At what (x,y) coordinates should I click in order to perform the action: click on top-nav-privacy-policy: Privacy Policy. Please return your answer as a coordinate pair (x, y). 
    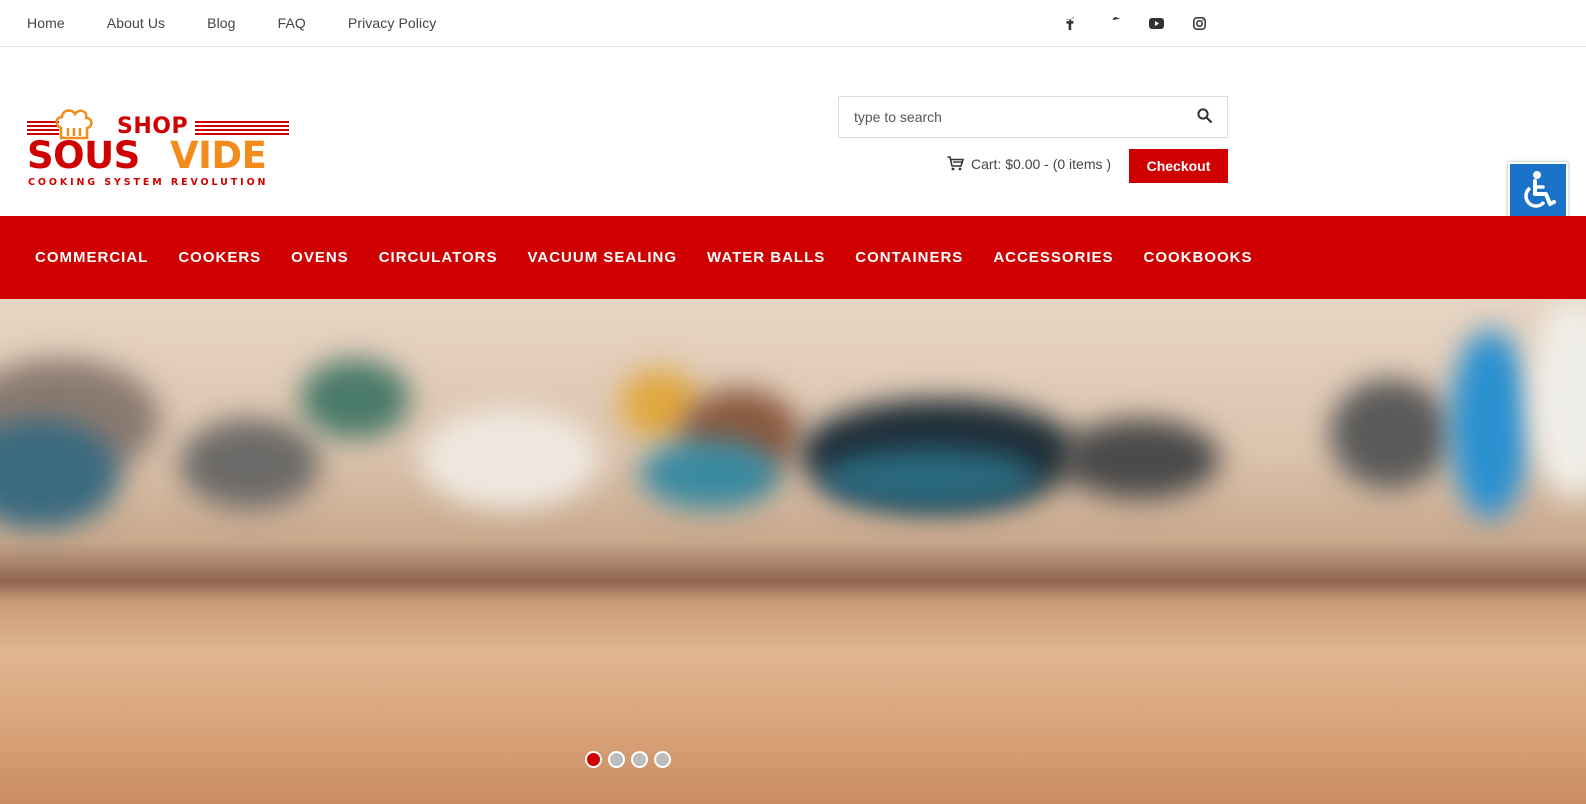
    Looking at the image, I should click on (392, 23).